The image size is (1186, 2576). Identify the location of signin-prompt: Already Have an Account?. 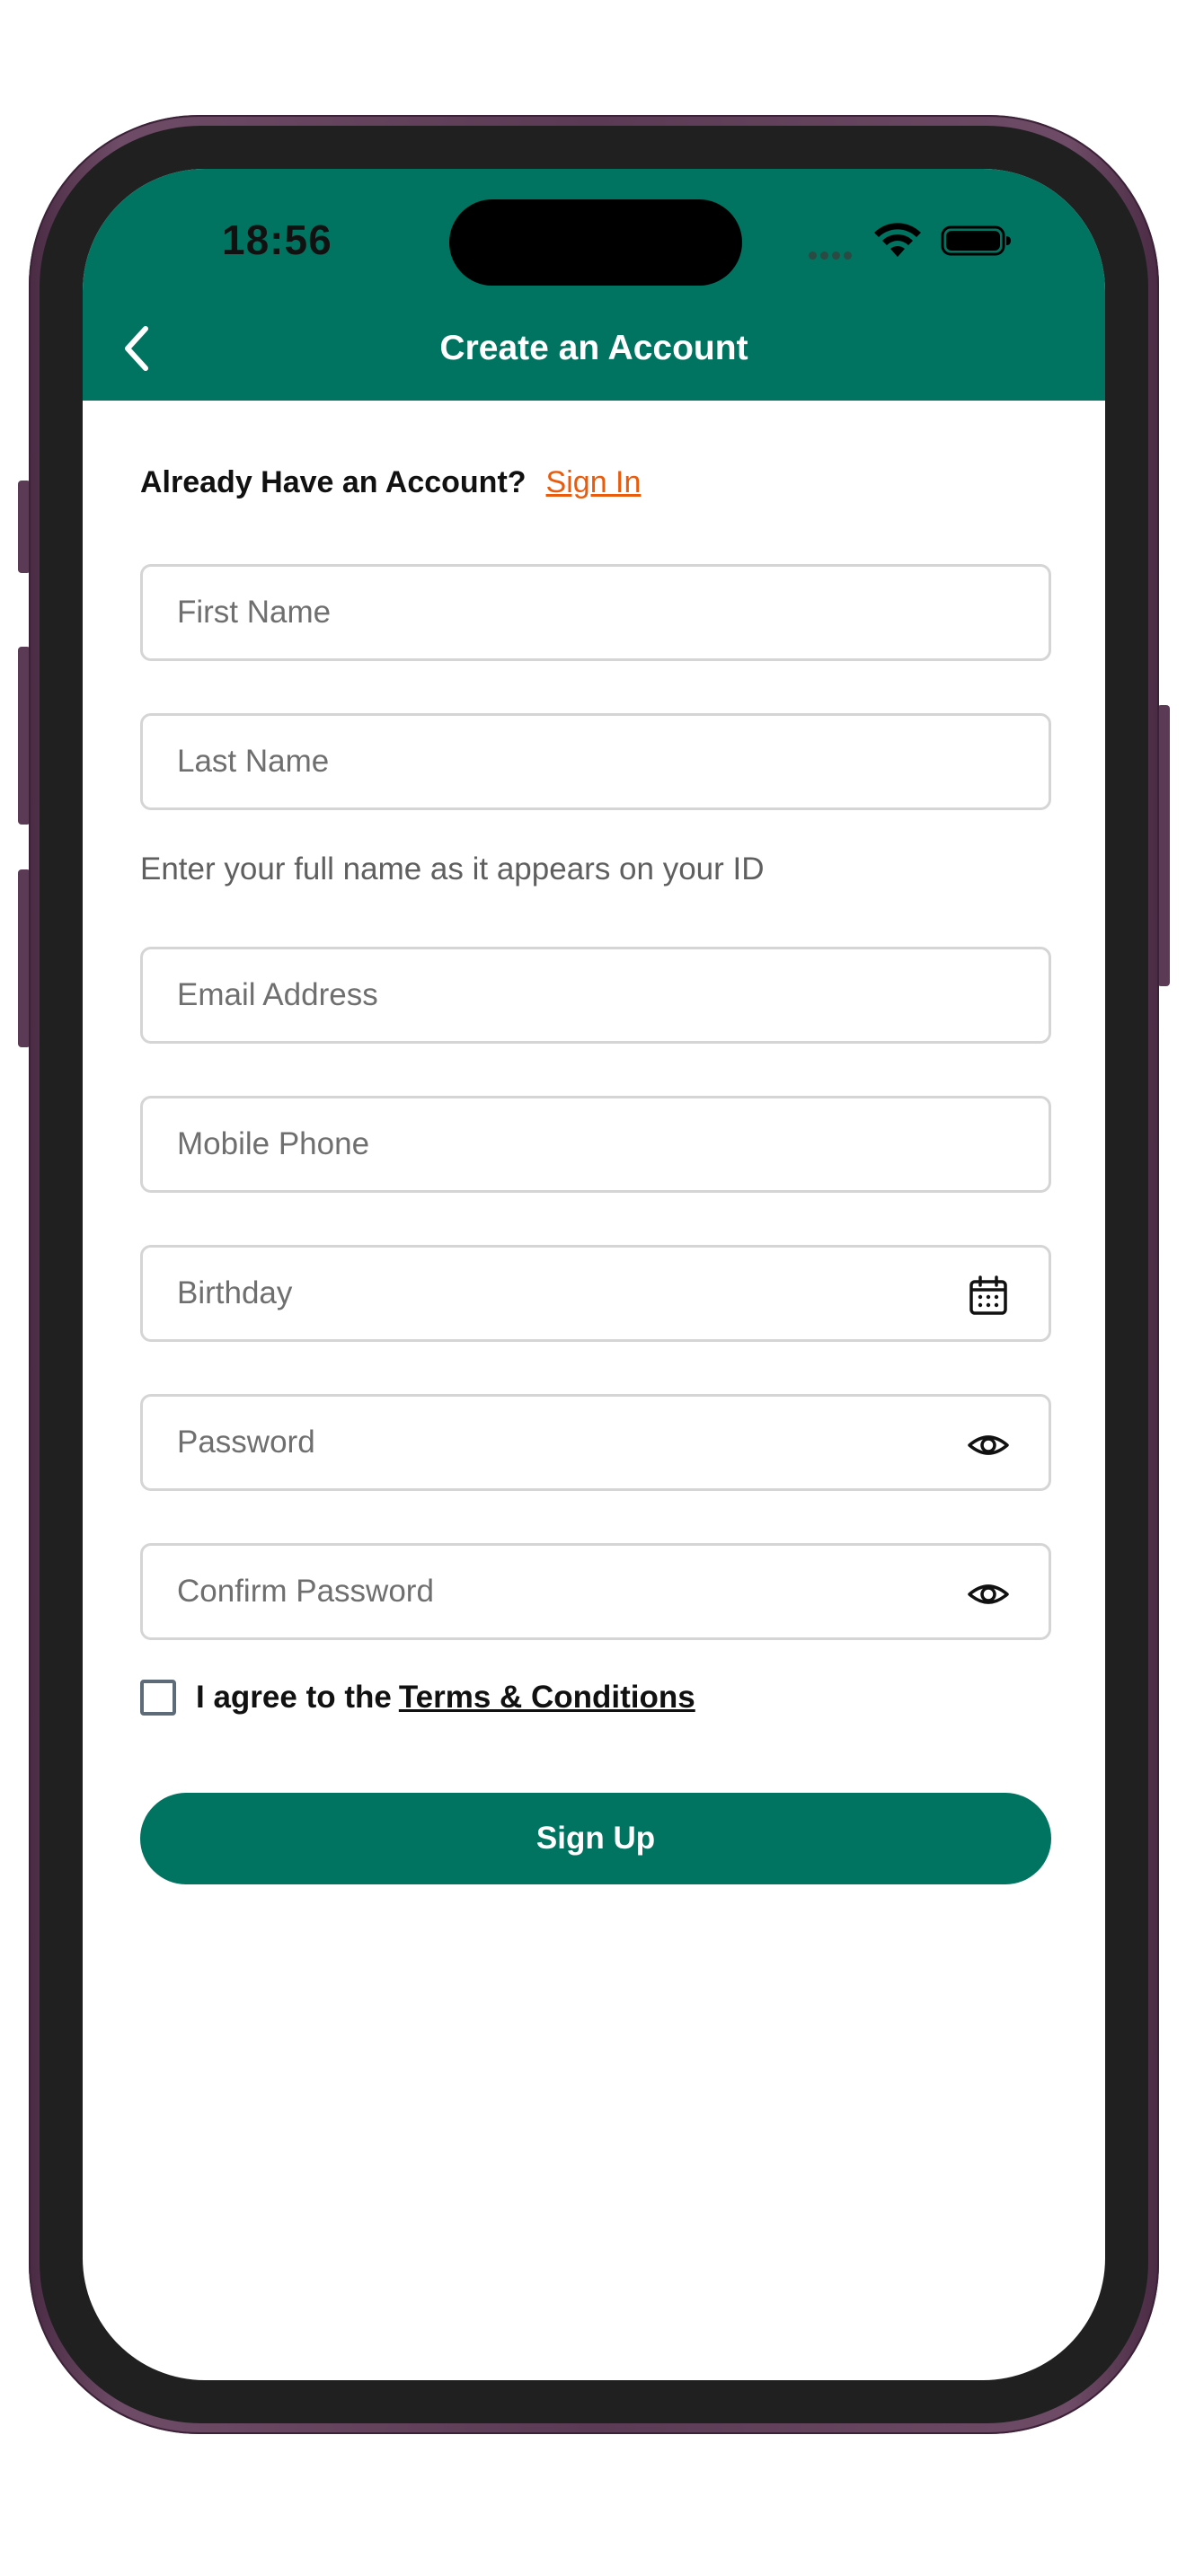
(333, 482).